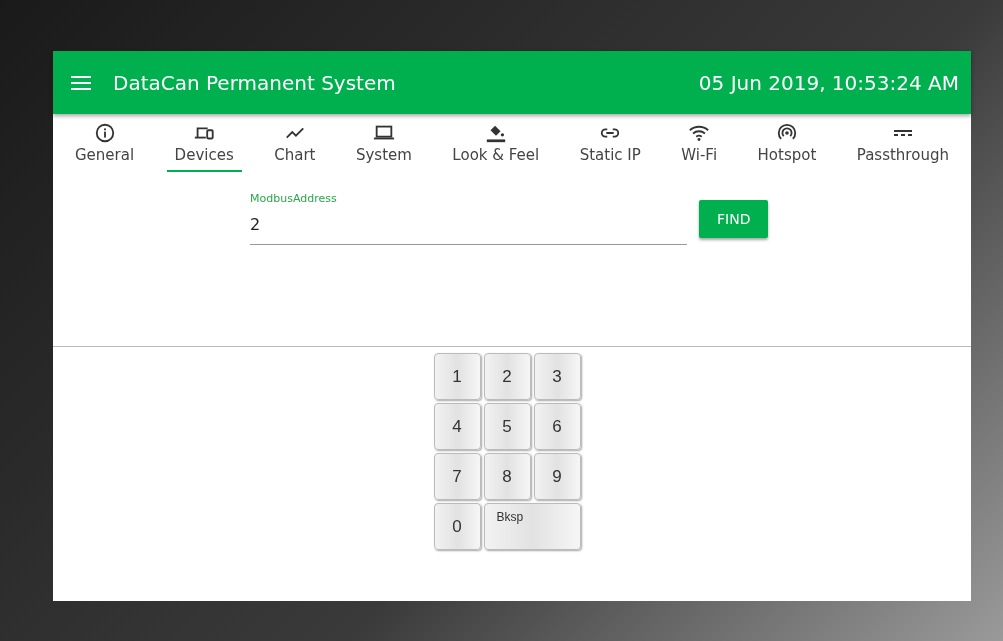 The width and height of the screenshot is (1003, 641). Describe the element at coordinates (293, 198) in the screenshot. I see `field-label: ModbusAddress` at that location.